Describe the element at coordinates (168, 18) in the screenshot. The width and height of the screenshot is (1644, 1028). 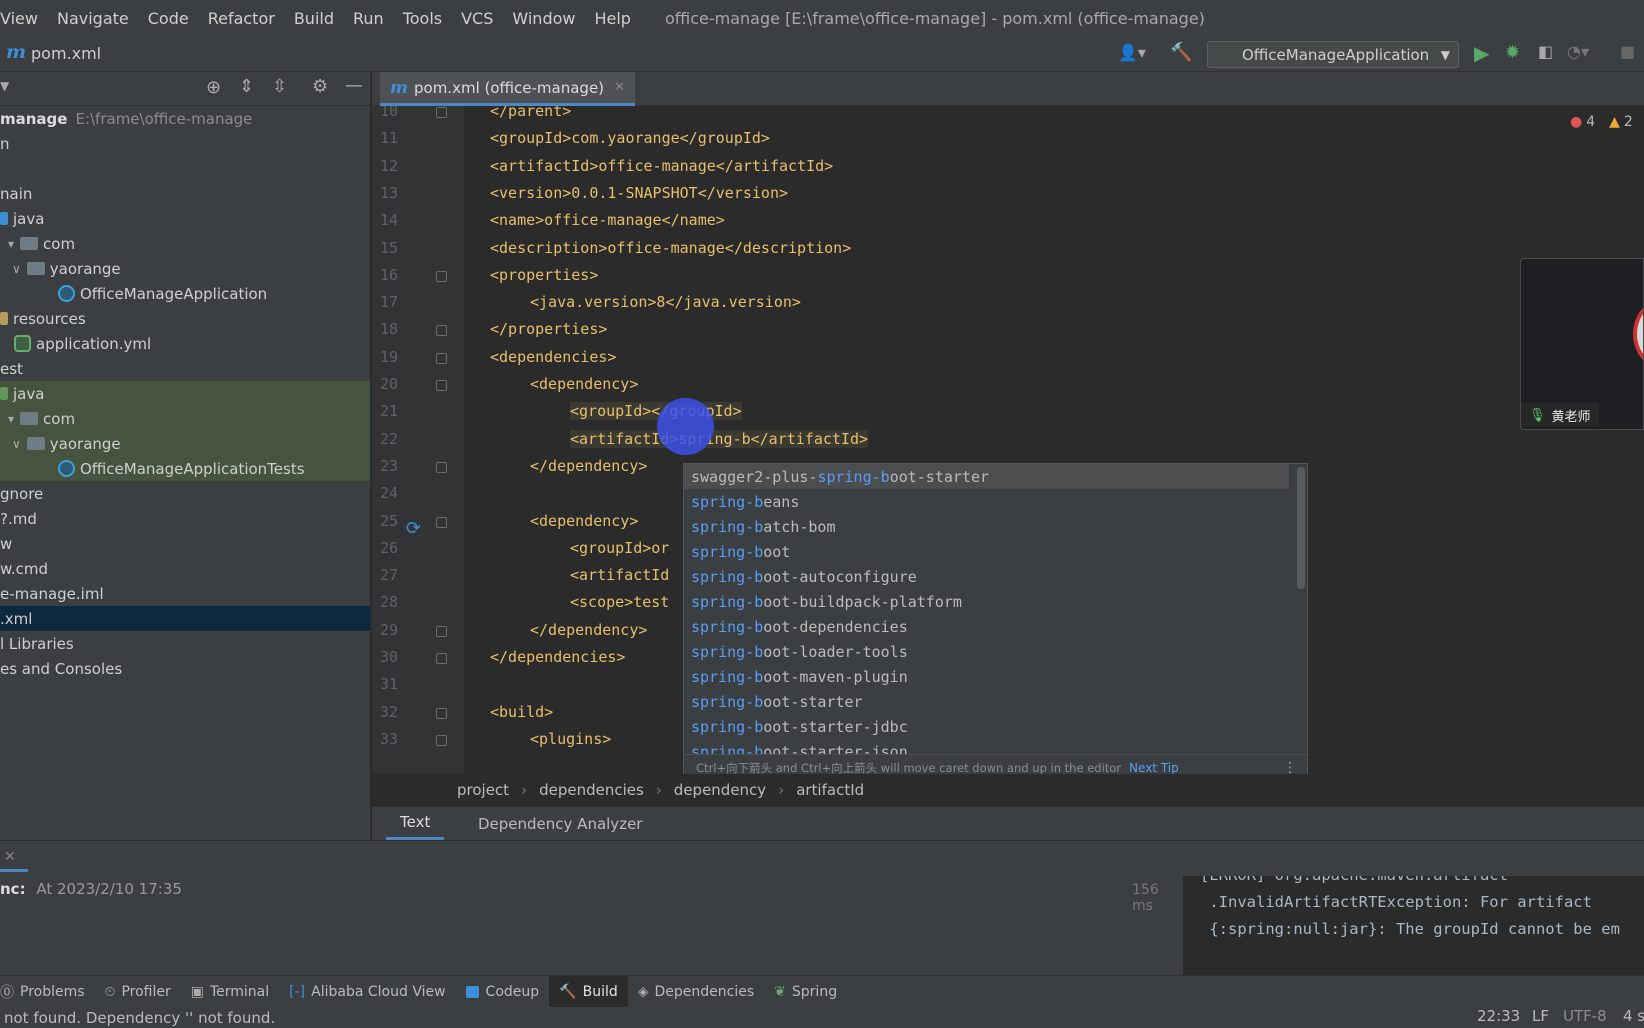
I see `menu-code: Code` at that location.